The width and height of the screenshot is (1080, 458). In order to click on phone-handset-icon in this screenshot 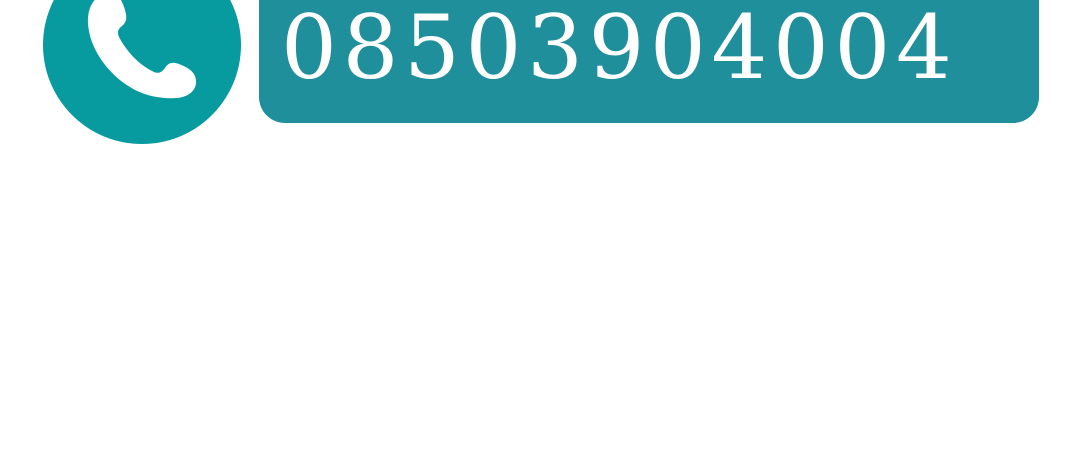, I will do `click(142, 49)`.